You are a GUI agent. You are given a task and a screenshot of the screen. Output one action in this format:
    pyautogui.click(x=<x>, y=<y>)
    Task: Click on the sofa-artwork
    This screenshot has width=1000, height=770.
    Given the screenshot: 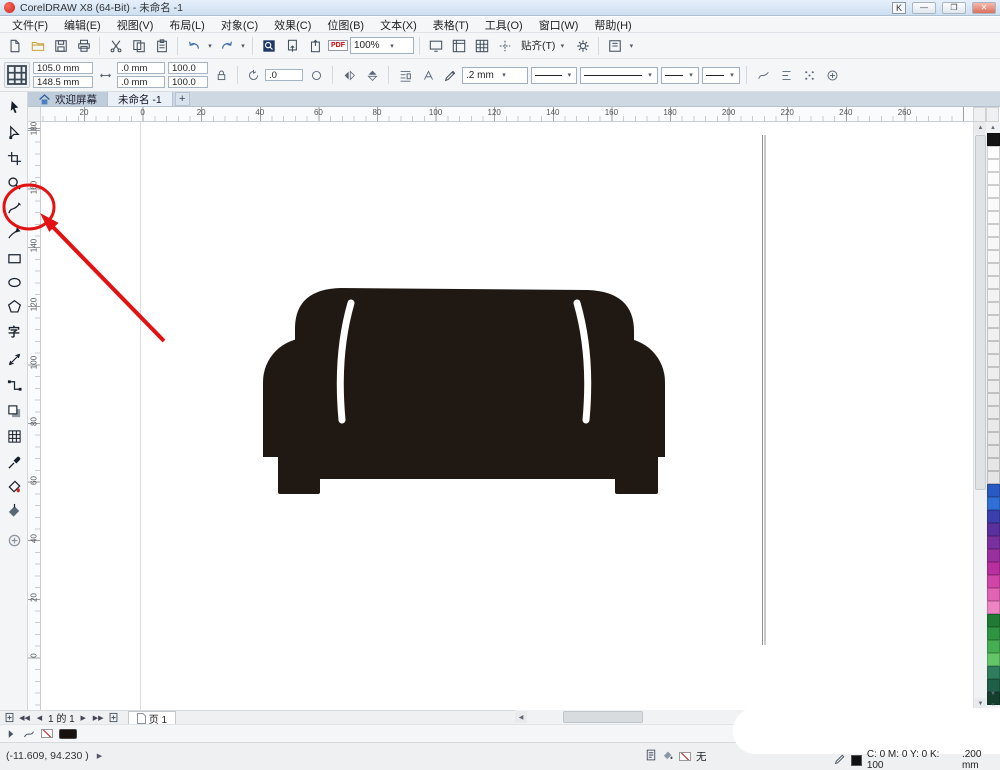 What is the action you would take?
    pyautogui.click(x=464, y=389)
    